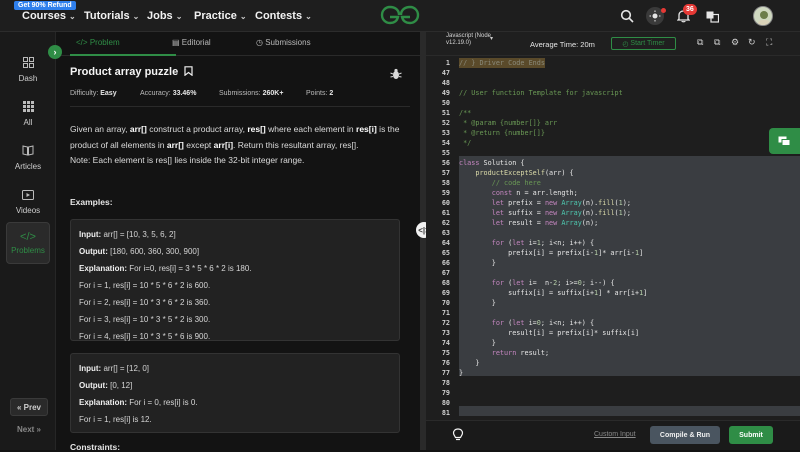  Describe the element at coordinates (283, 16) in the screenshot. I see `nav-contests: Contests ⌄` at that location.